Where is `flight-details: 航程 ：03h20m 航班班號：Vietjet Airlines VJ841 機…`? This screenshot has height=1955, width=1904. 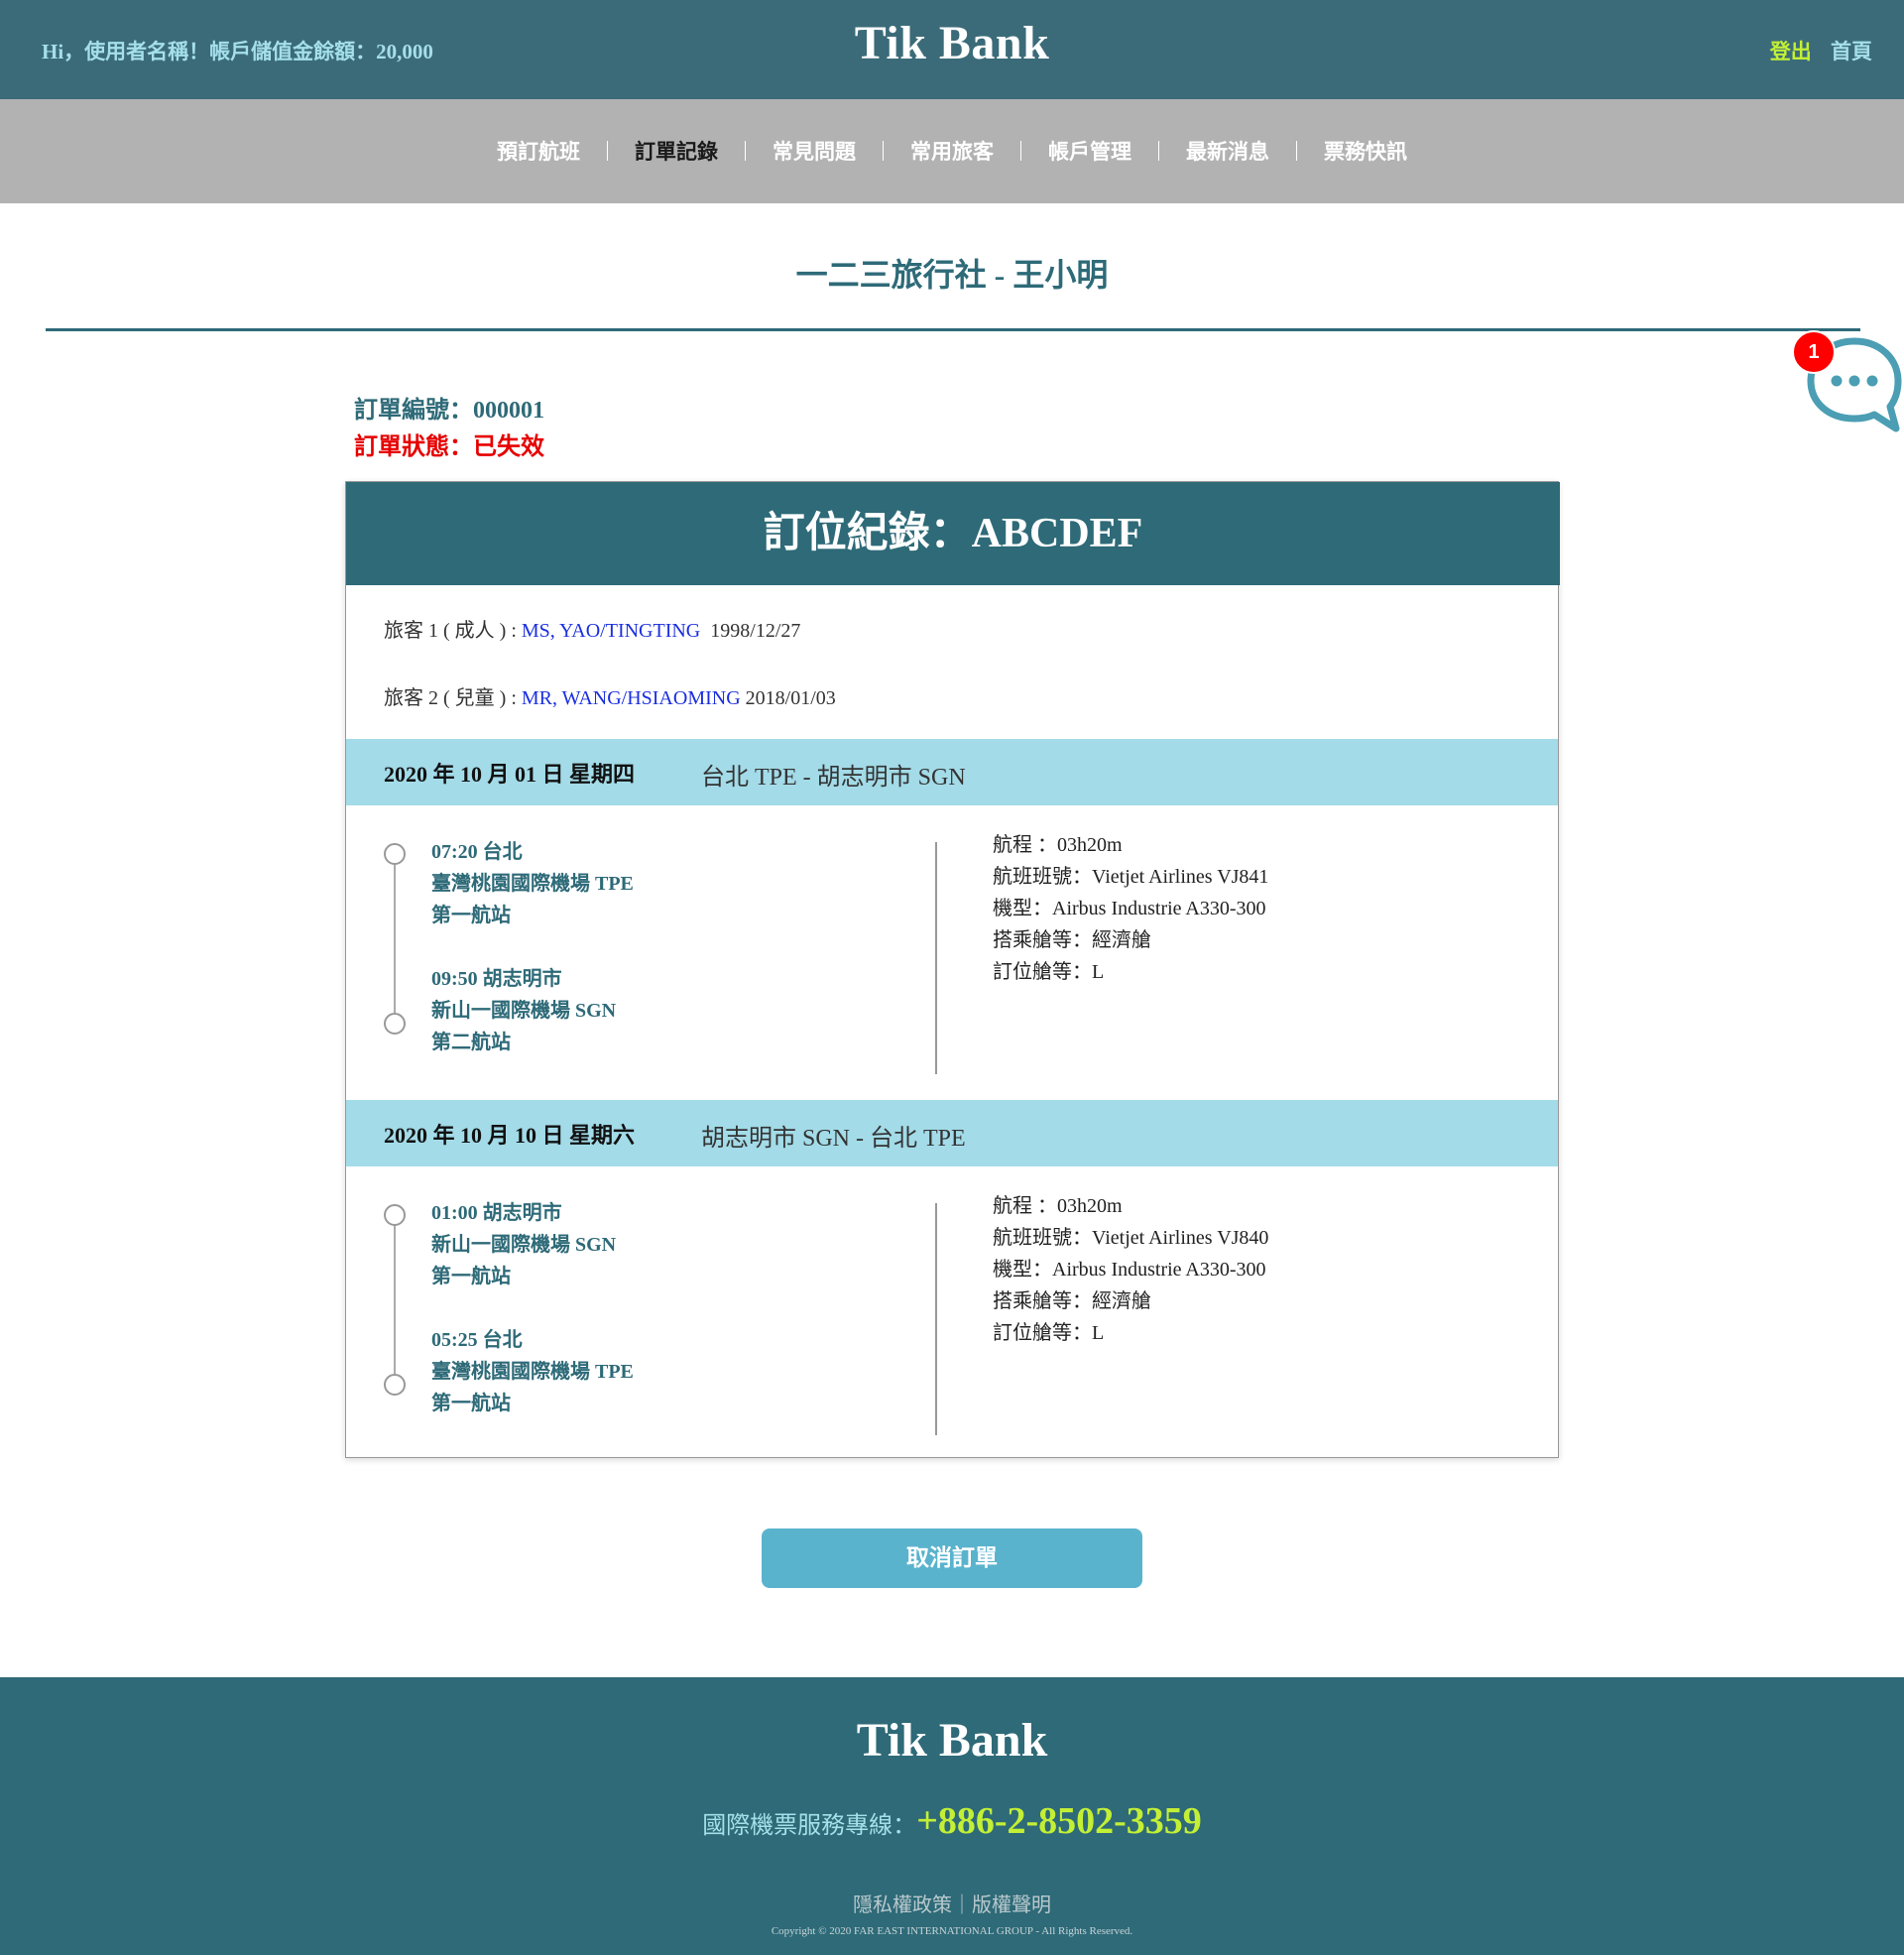 flight-details: 航程 ：03h20m 航班班號：Vietjet Airlines VJ841 機… is located at coordinates (1130, 909).